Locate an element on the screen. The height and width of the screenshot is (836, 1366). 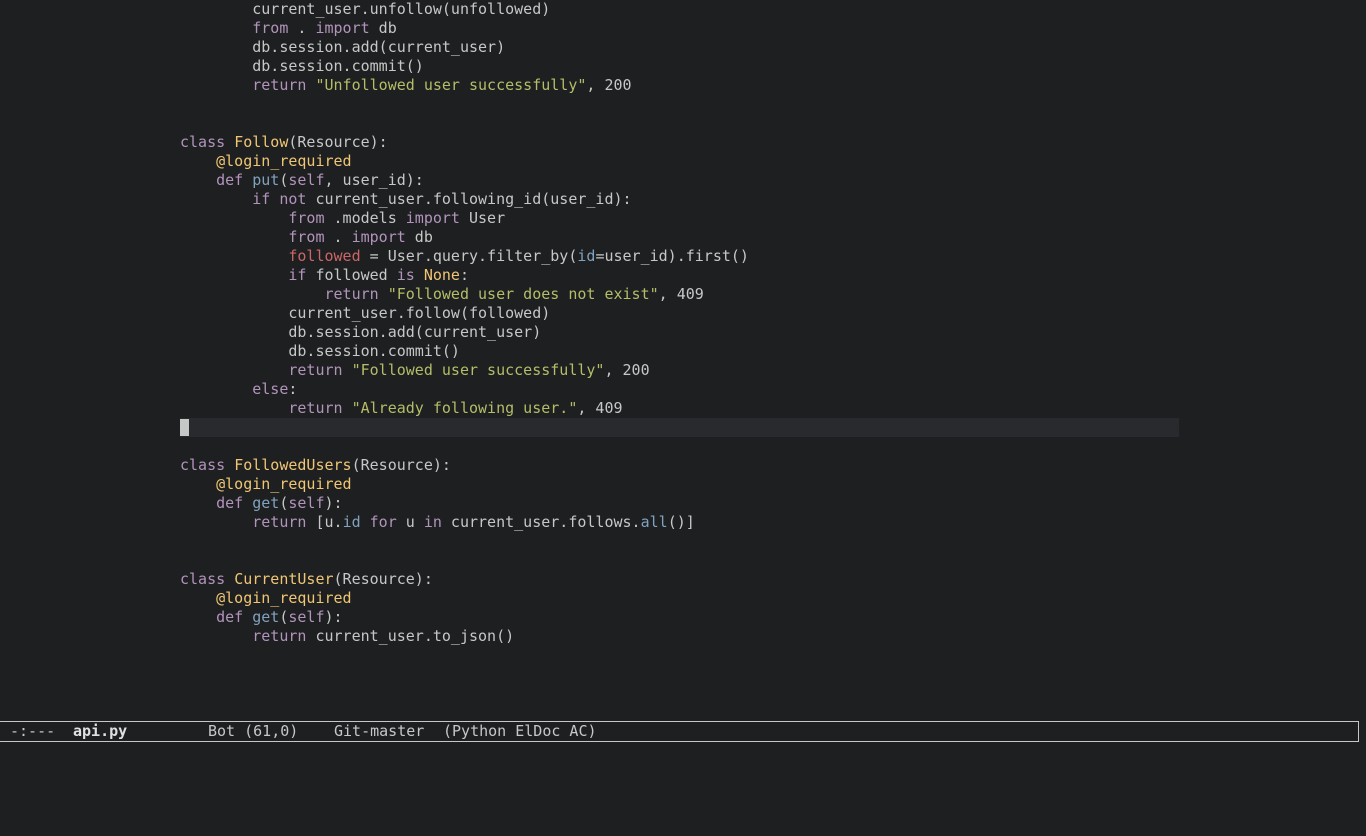
current-line is located at coordinates (679, 427).